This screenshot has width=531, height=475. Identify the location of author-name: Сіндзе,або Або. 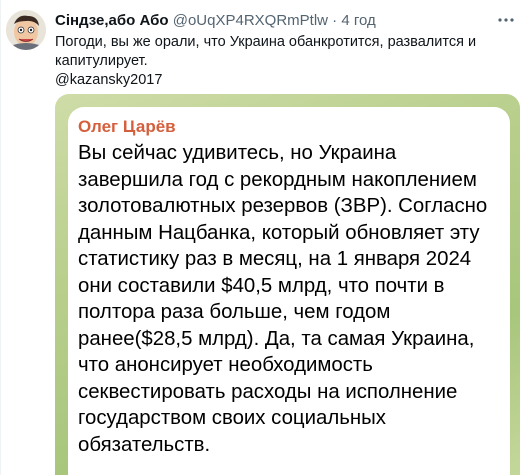
(112, 20).